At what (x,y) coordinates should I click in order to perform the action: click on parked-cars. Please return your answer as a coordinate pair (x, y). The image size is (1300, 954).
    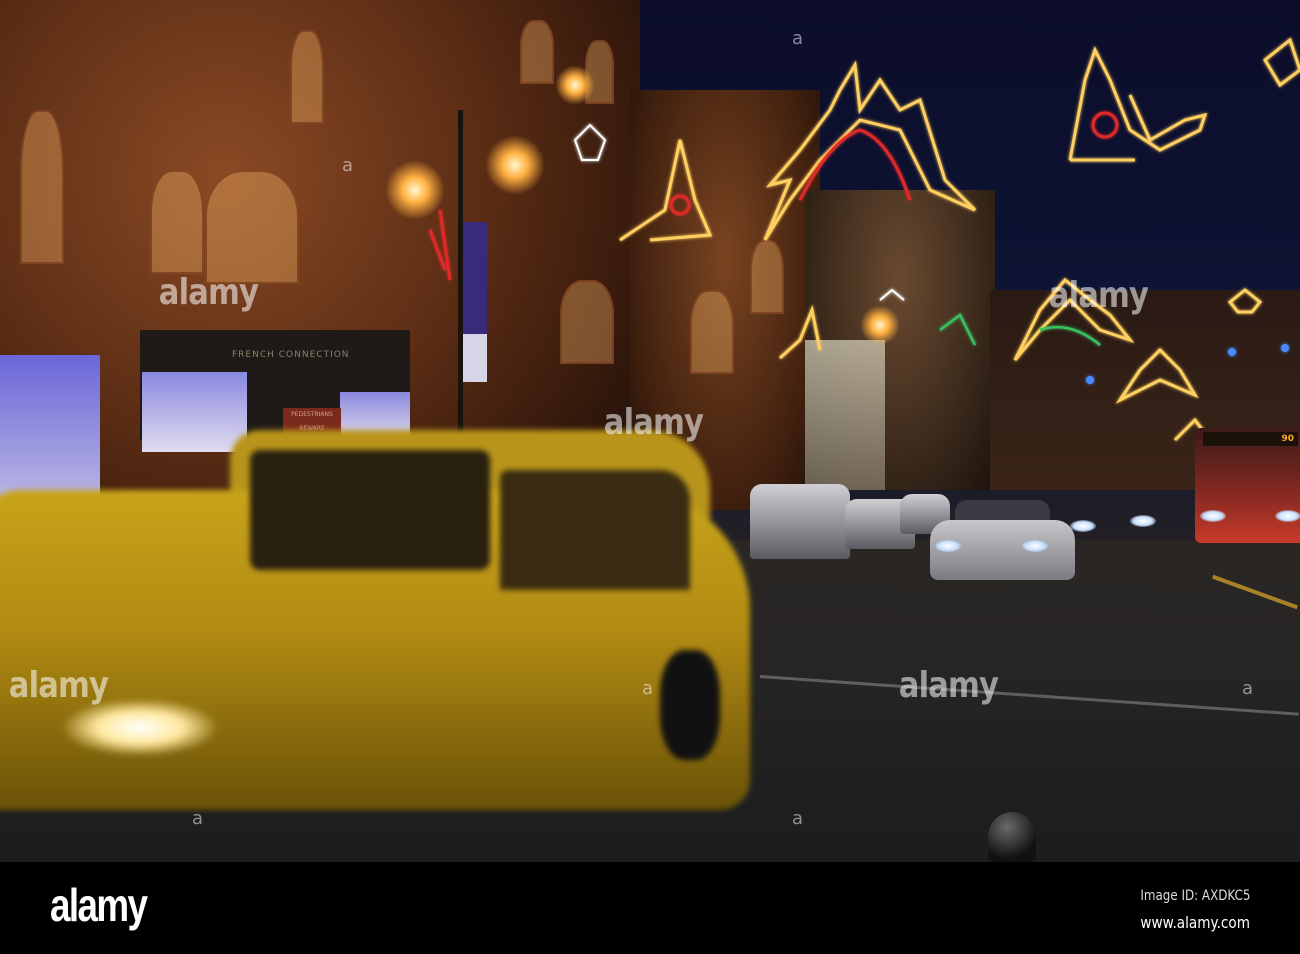
    Looking at the image, I should click on (845, 524).